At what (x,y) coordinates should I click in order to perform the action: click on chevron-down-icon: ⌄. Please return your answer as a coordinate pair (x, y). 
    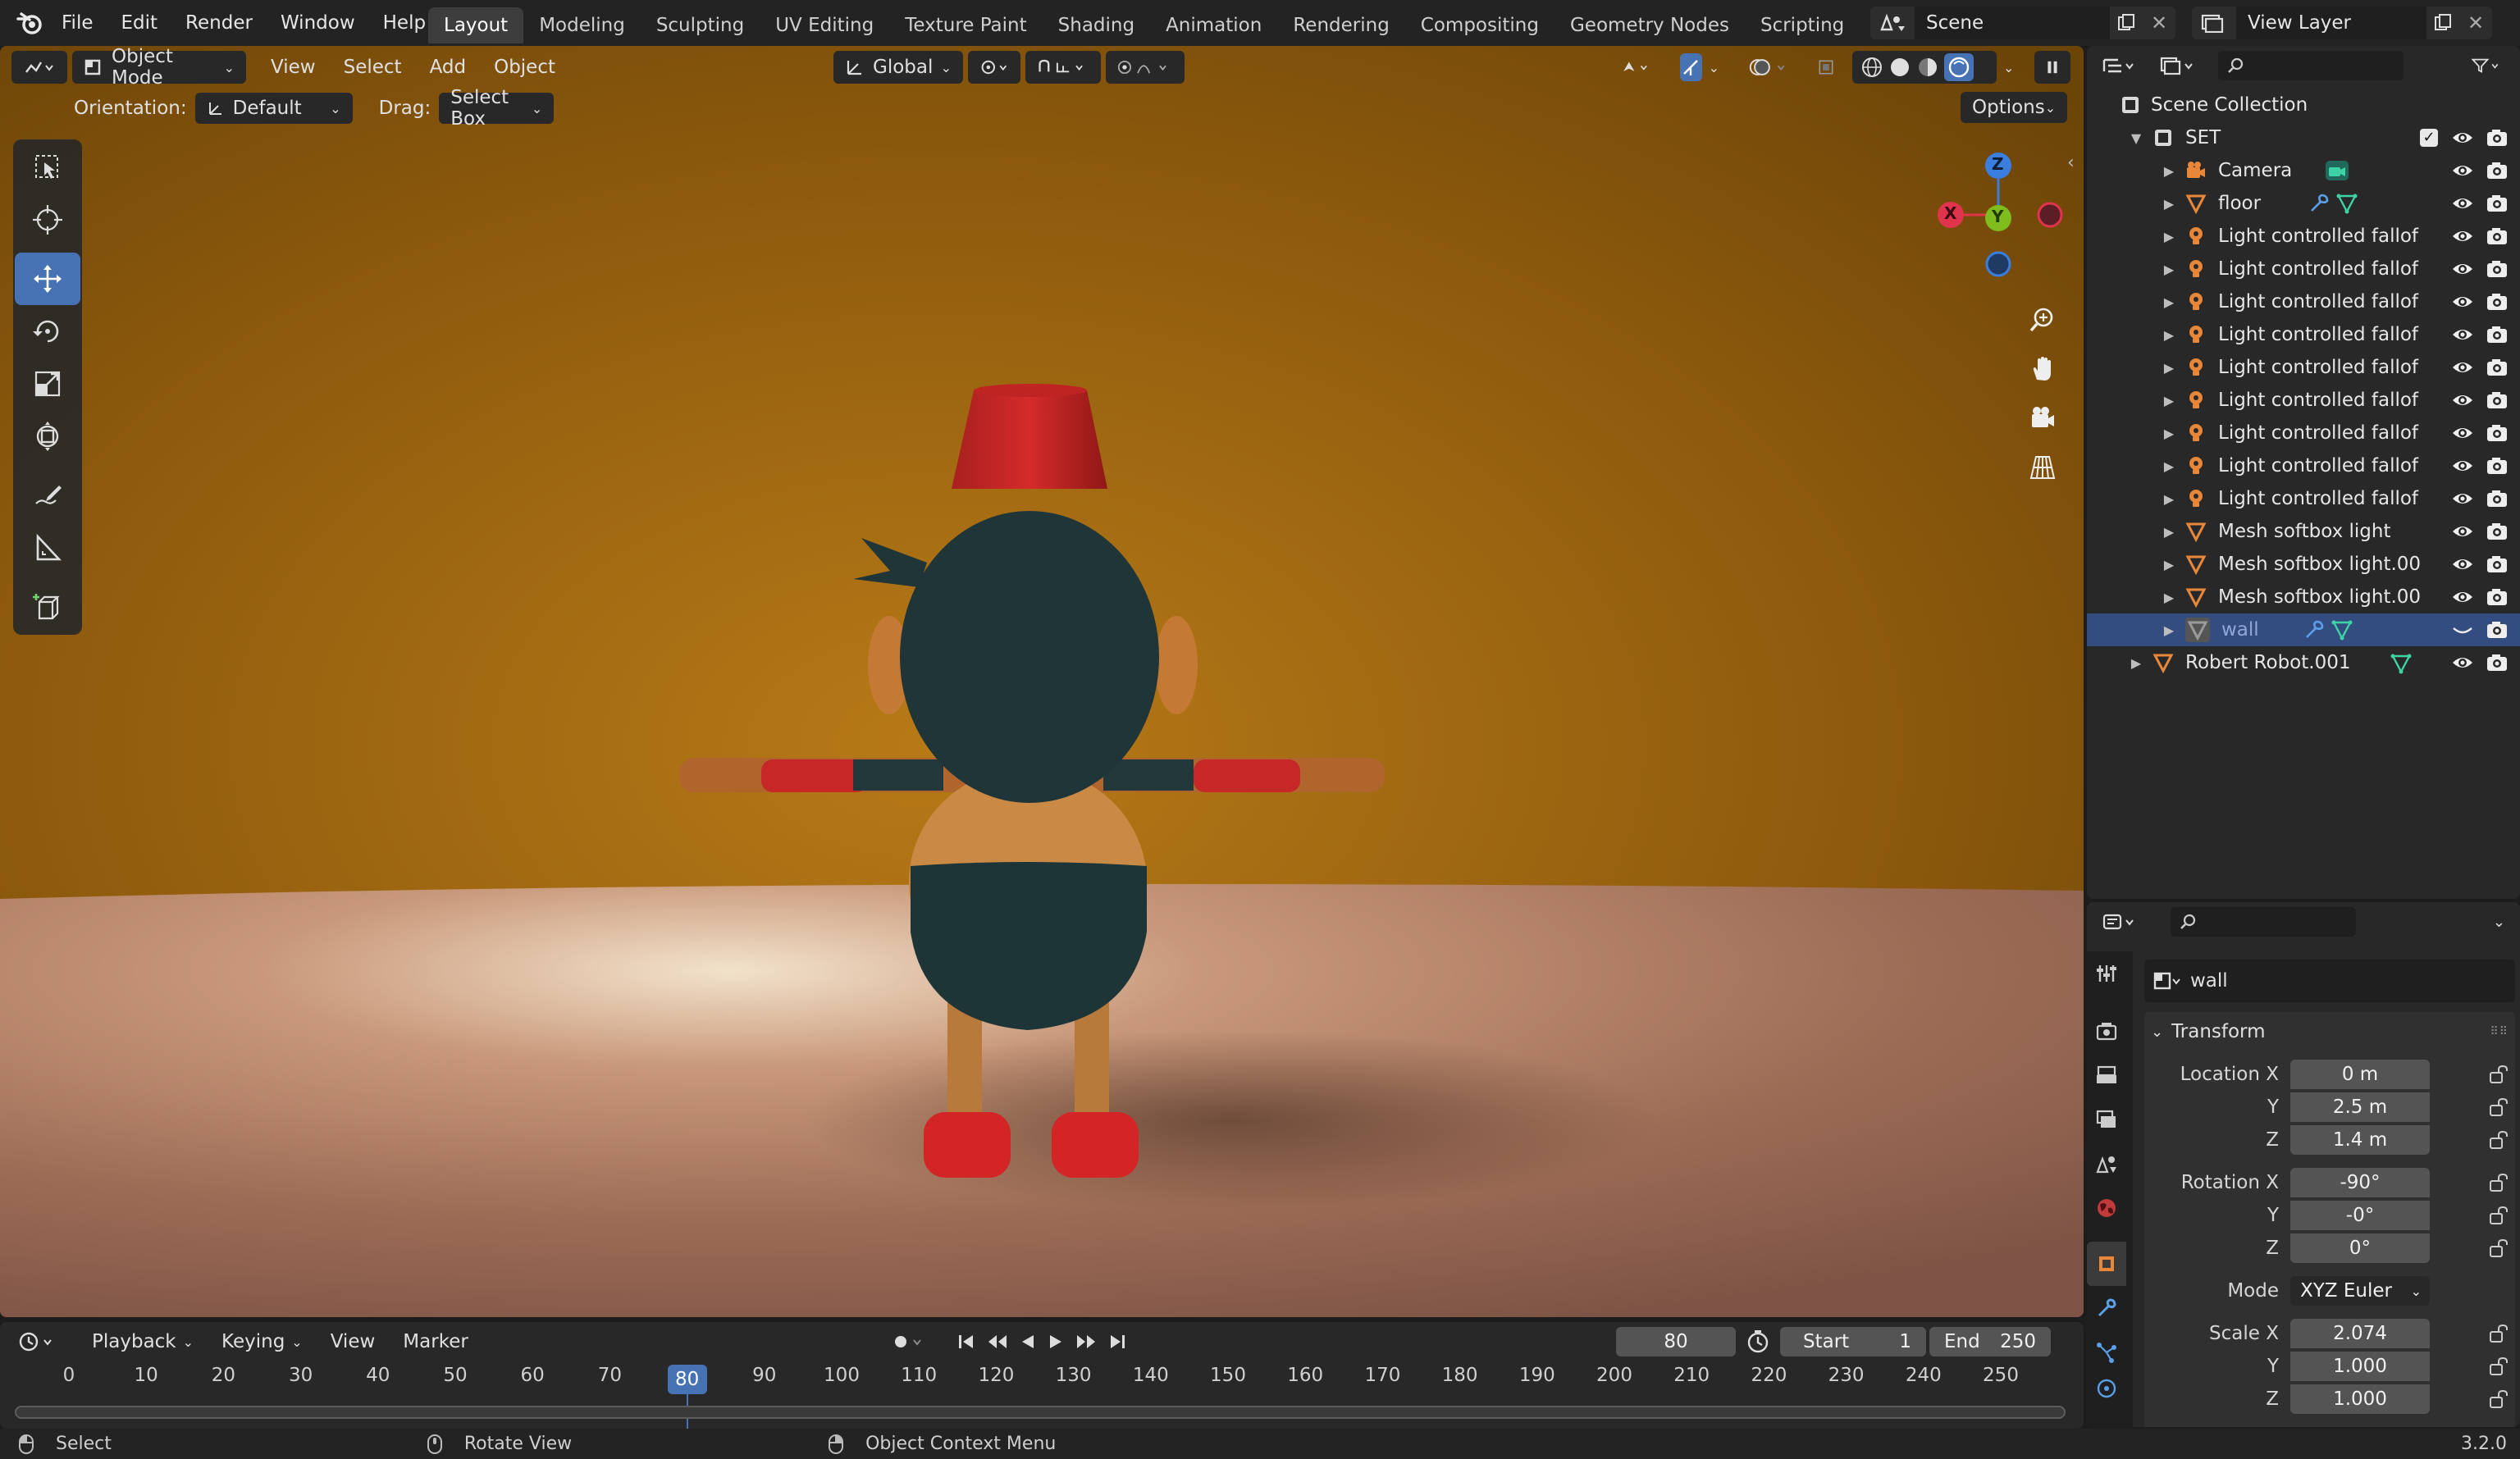
    Looking at the image, I should click on (2499, 923).